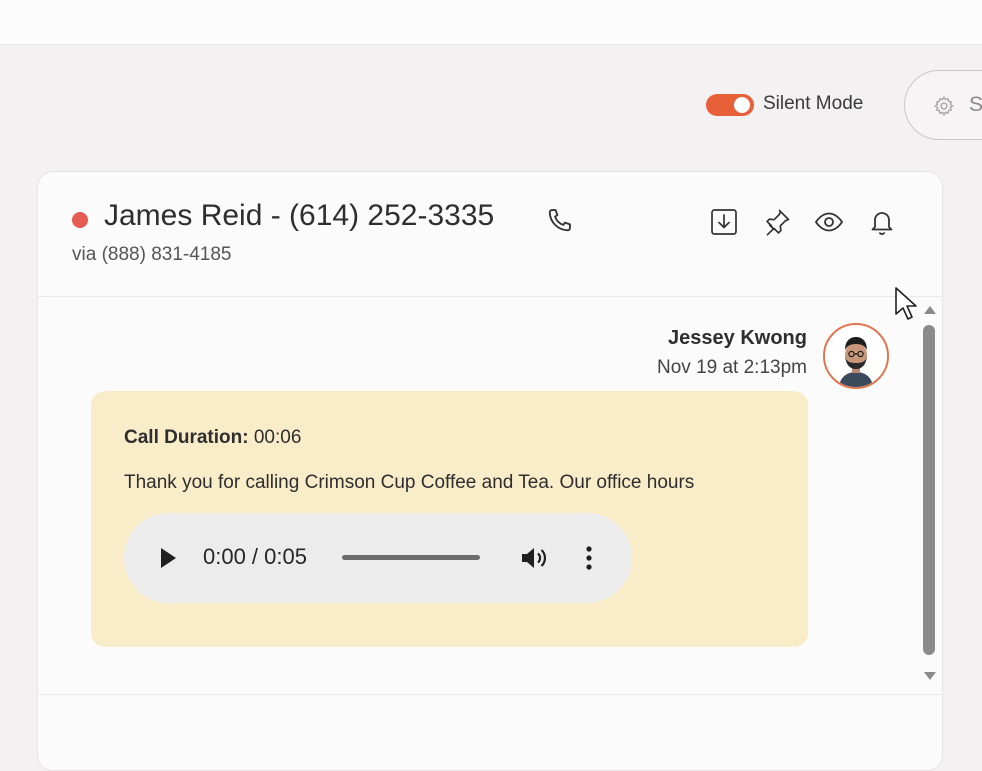 This screenshot has width=982, height=771. I want to click on play-icon, so click(168, 558).